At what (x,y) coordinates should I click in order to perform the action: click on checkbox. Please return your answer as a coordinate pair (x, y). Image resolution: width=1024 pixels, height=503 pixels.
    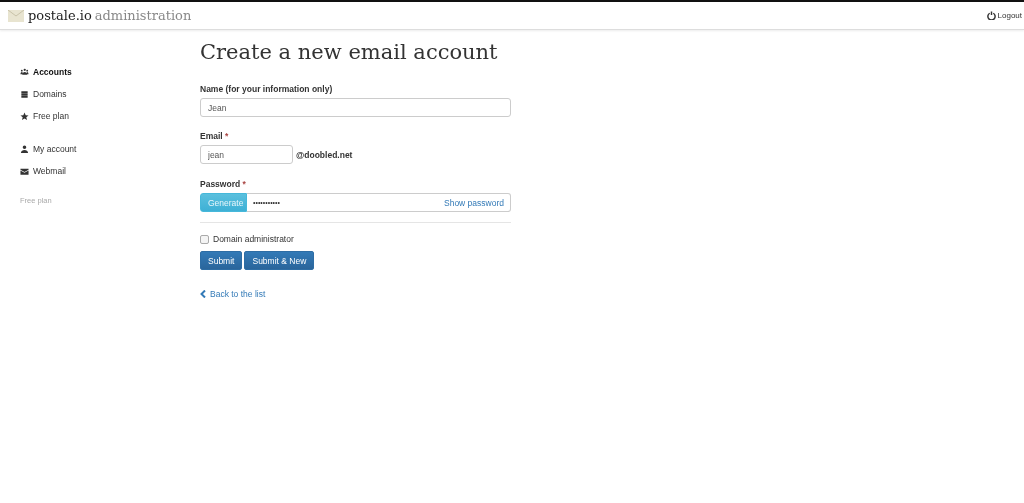
    Looking at the image, I should click on (204, 239).